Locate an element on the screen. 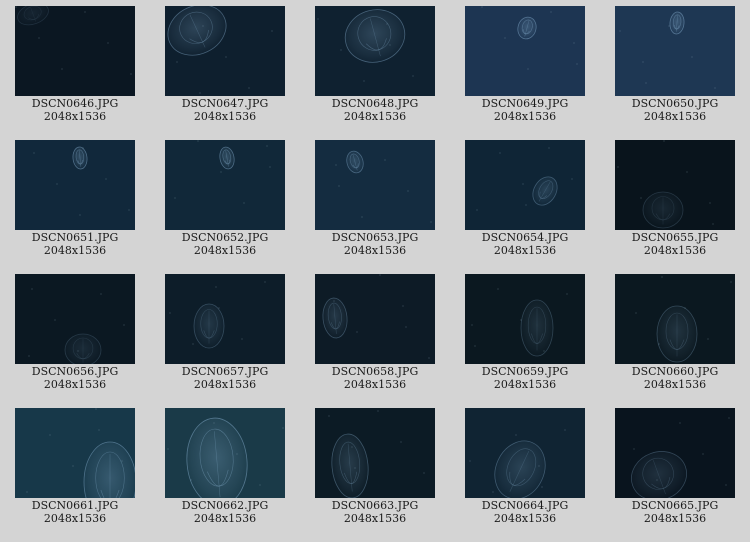 This screenshot has height=542, width=750. thumbnail-item: DSCN0656.JPG 2048x1536 is located at coordinates (75, 335).